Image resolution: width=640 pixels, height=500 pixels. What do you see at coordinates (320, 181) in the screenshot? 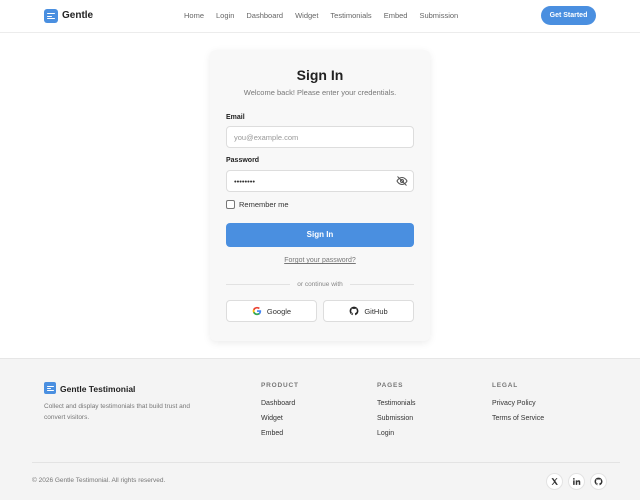
I see `password-field` at bounding box center [320, 181].